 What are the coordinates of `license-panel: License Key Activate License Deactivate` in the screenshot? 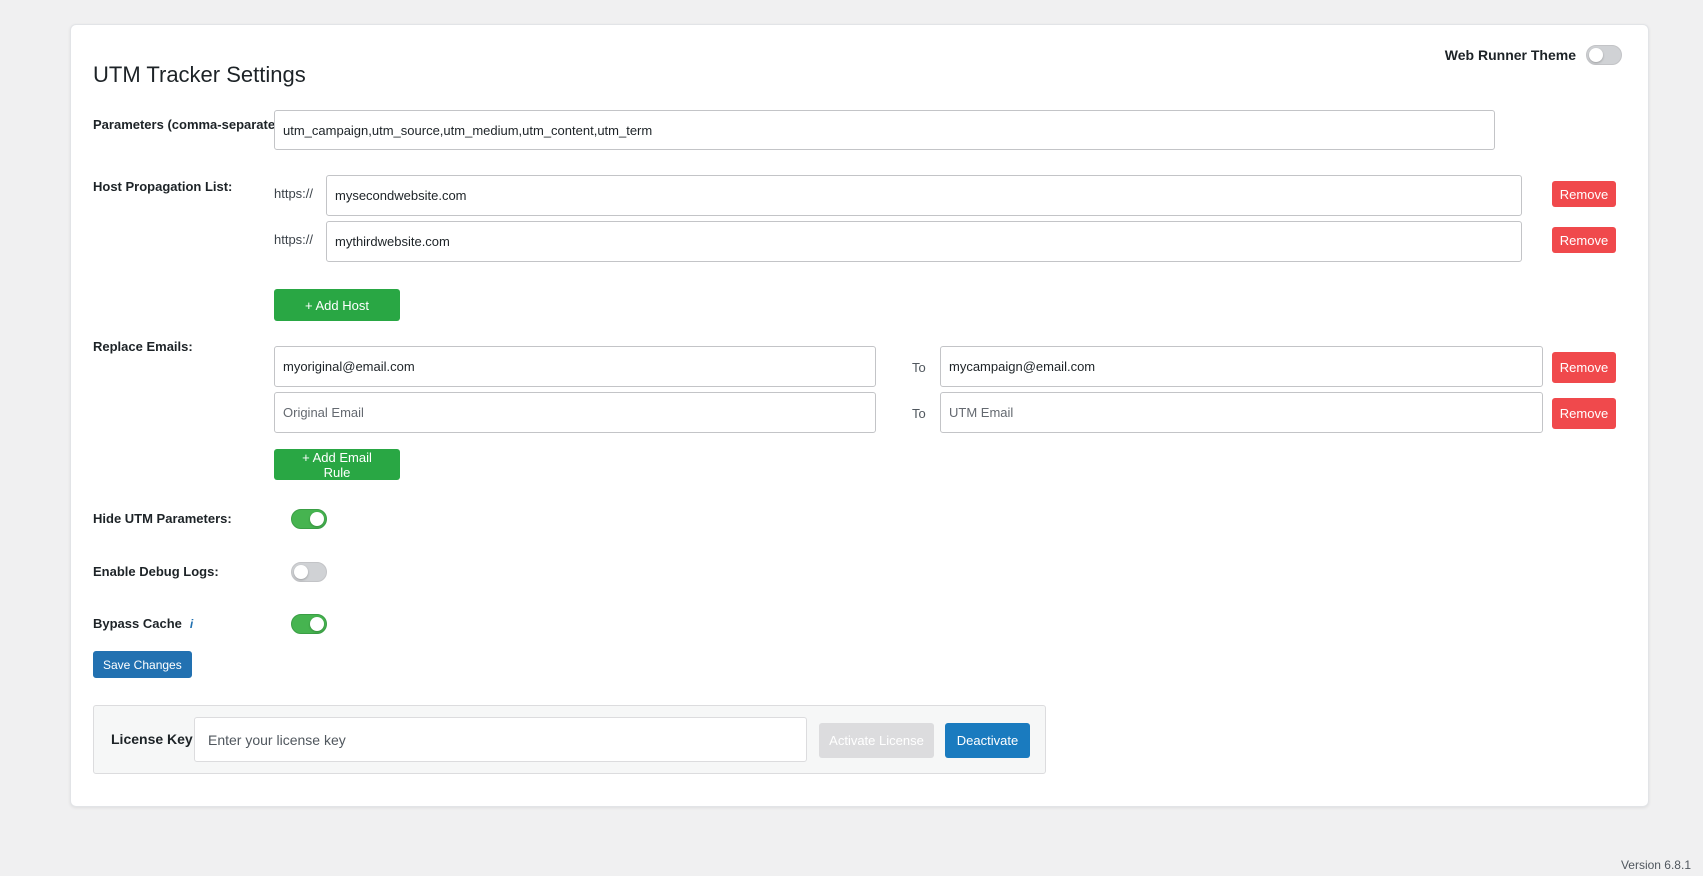 It's located at (569, 739).